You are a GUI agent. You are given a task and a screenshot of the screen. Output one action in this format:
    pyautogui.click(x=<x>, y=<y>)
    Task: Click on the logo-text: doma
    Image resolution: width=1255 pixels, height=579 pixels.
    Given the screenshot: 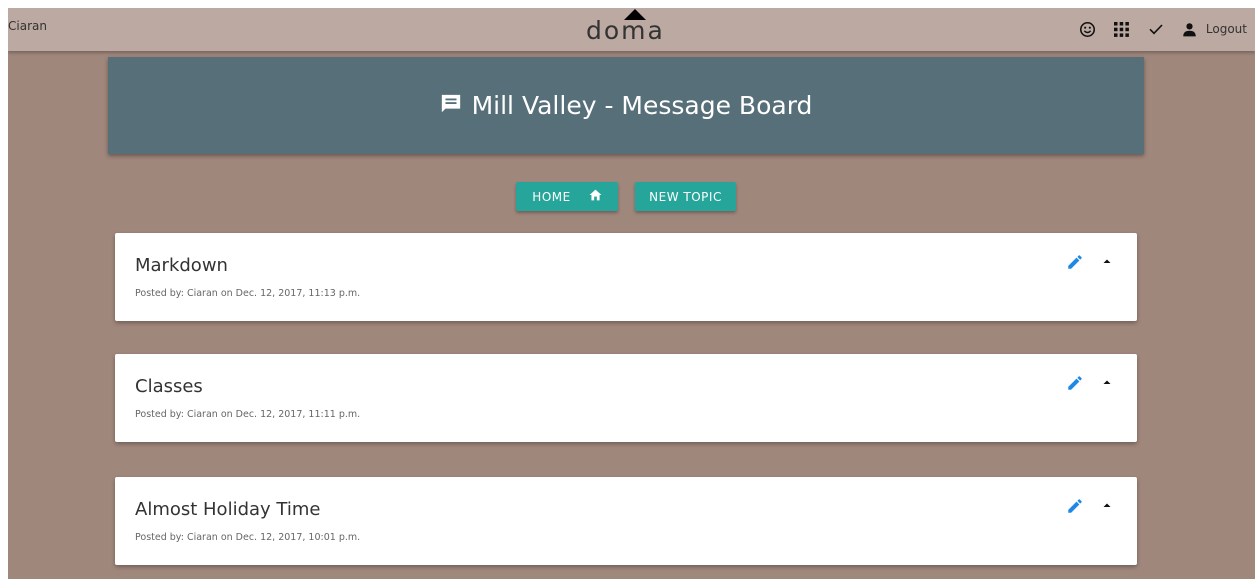 What is the action you would take?
    pyautogui.click(x=625, y=30)
    